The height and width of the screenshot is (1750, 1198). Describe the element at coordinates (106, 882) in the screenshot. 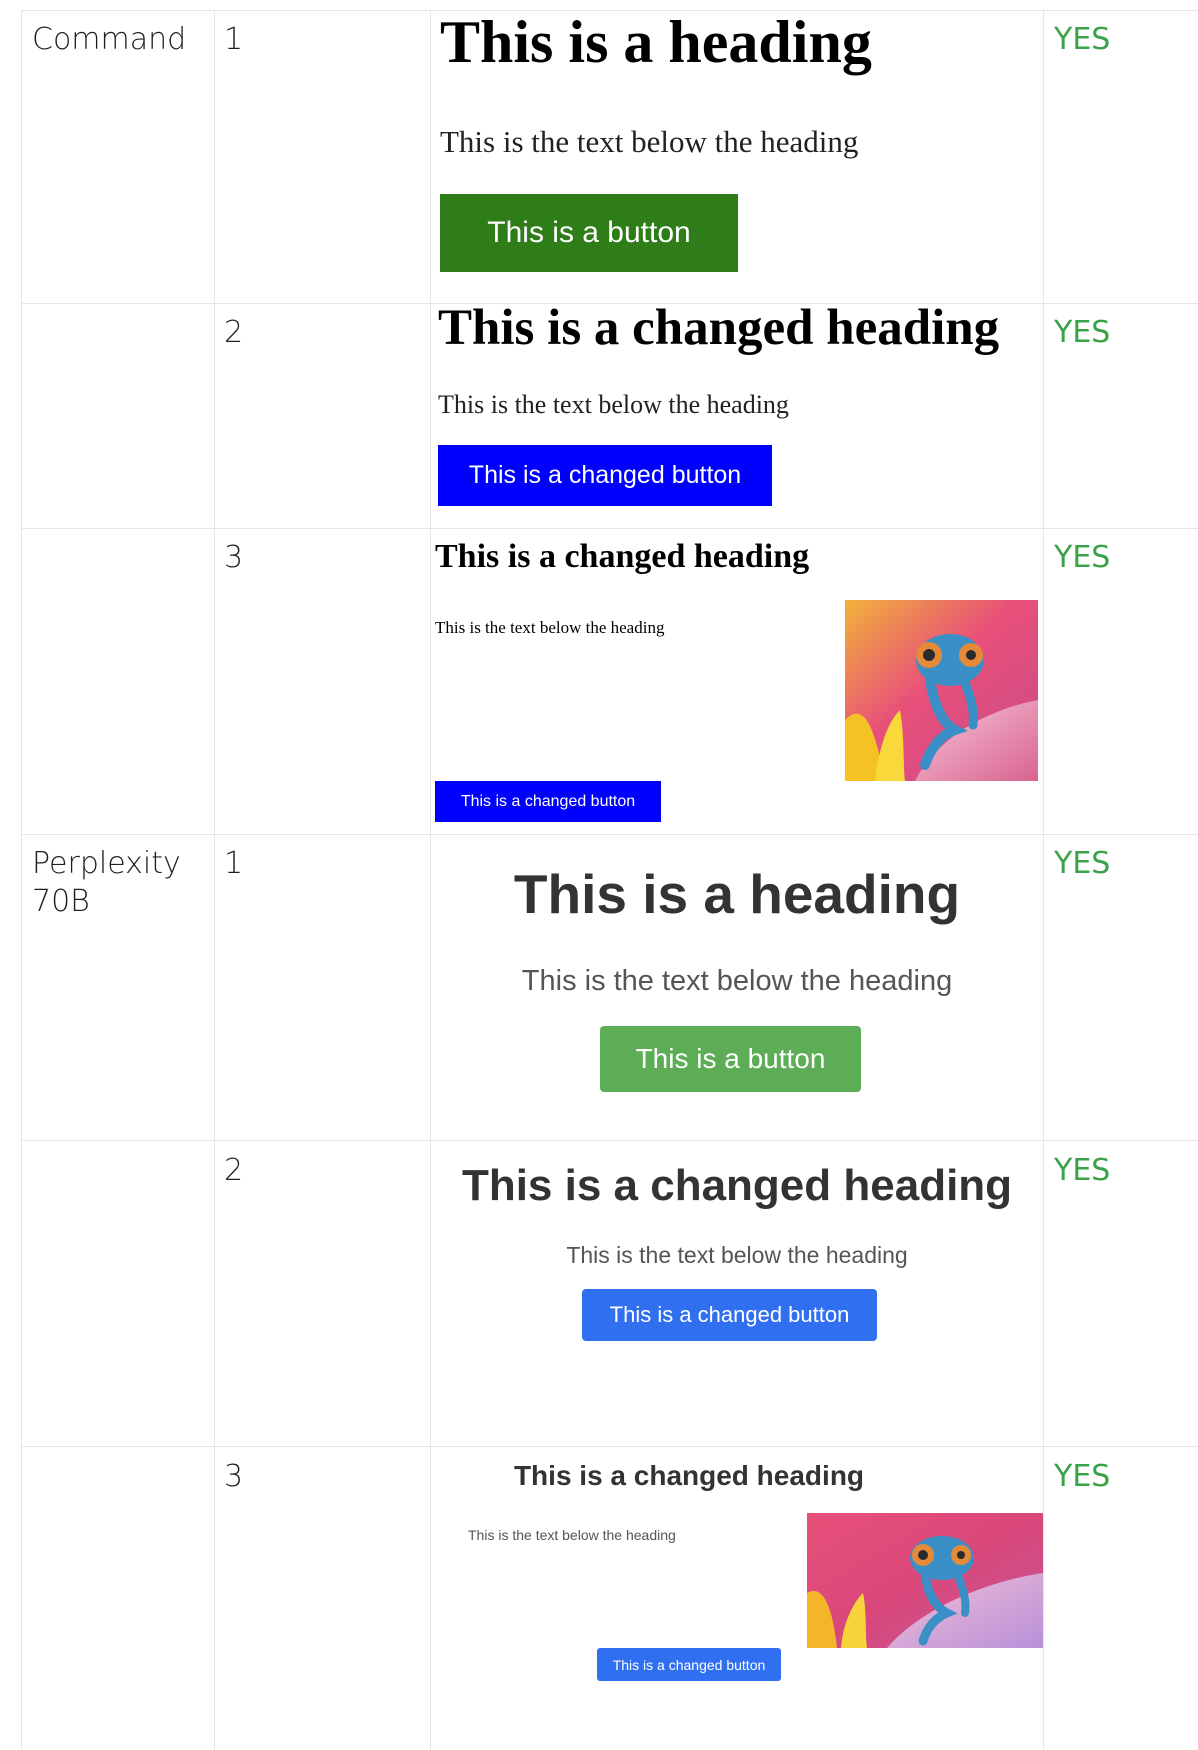

I see `model-name: Perplexity 70B` at that location.